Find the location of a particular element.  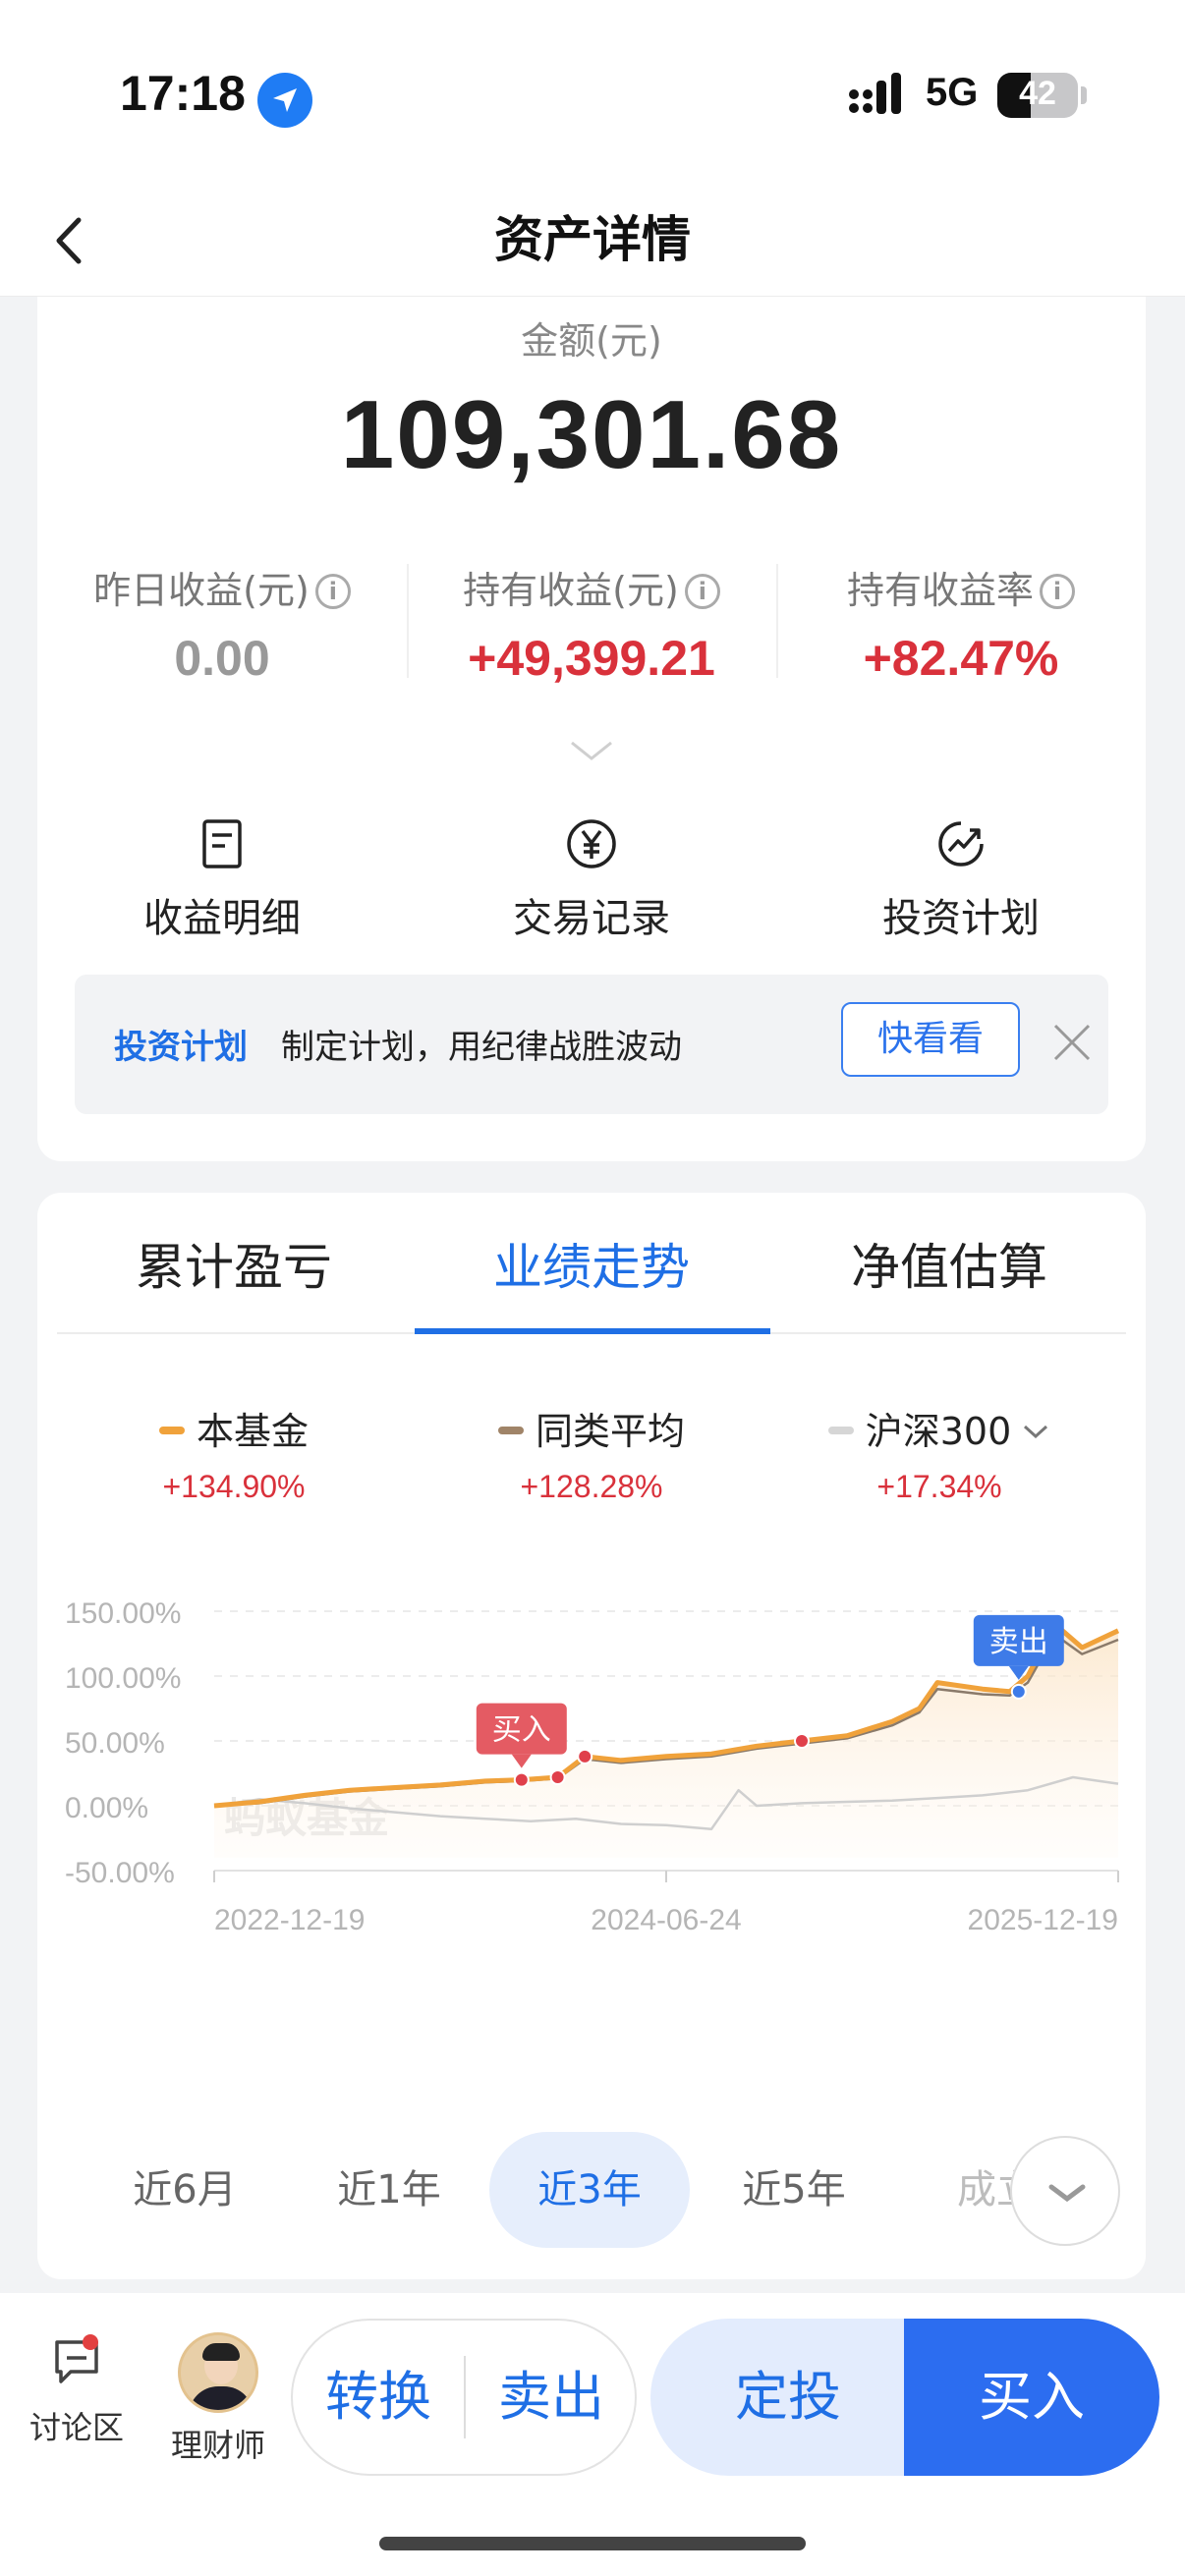

buy-tag-label: 买入 is located at coordinates (521, 1730).